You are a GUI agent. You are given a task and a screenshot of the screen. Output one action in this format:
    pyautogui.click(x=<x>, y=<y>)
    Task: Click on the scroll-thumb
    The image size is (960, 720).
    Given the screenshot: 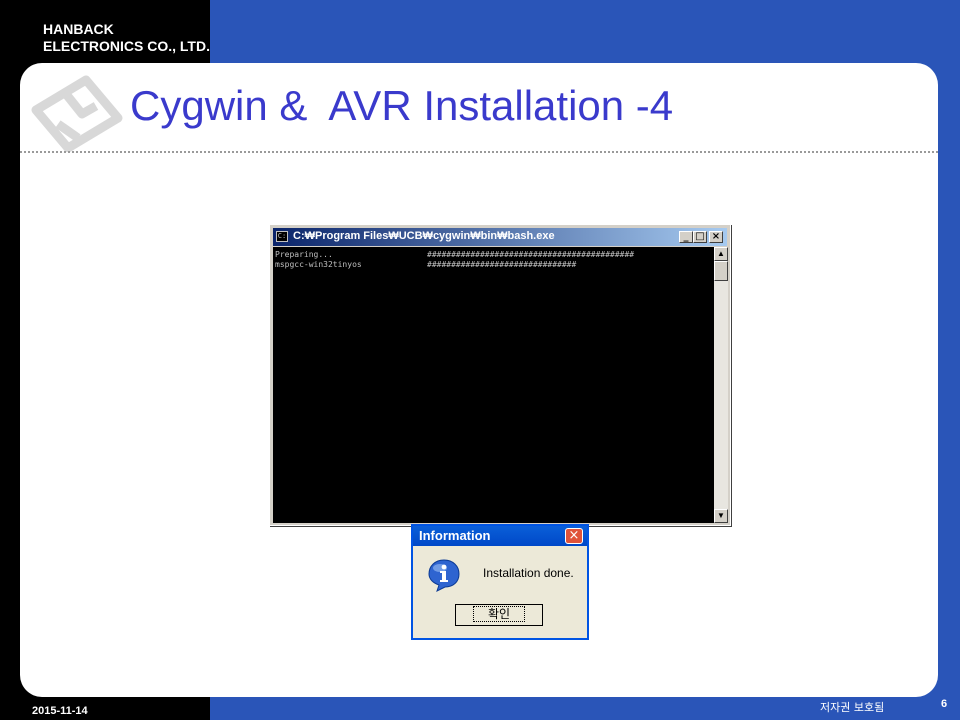 What is the action you would take?
    pyautogui.click(x=721, y=271)
    